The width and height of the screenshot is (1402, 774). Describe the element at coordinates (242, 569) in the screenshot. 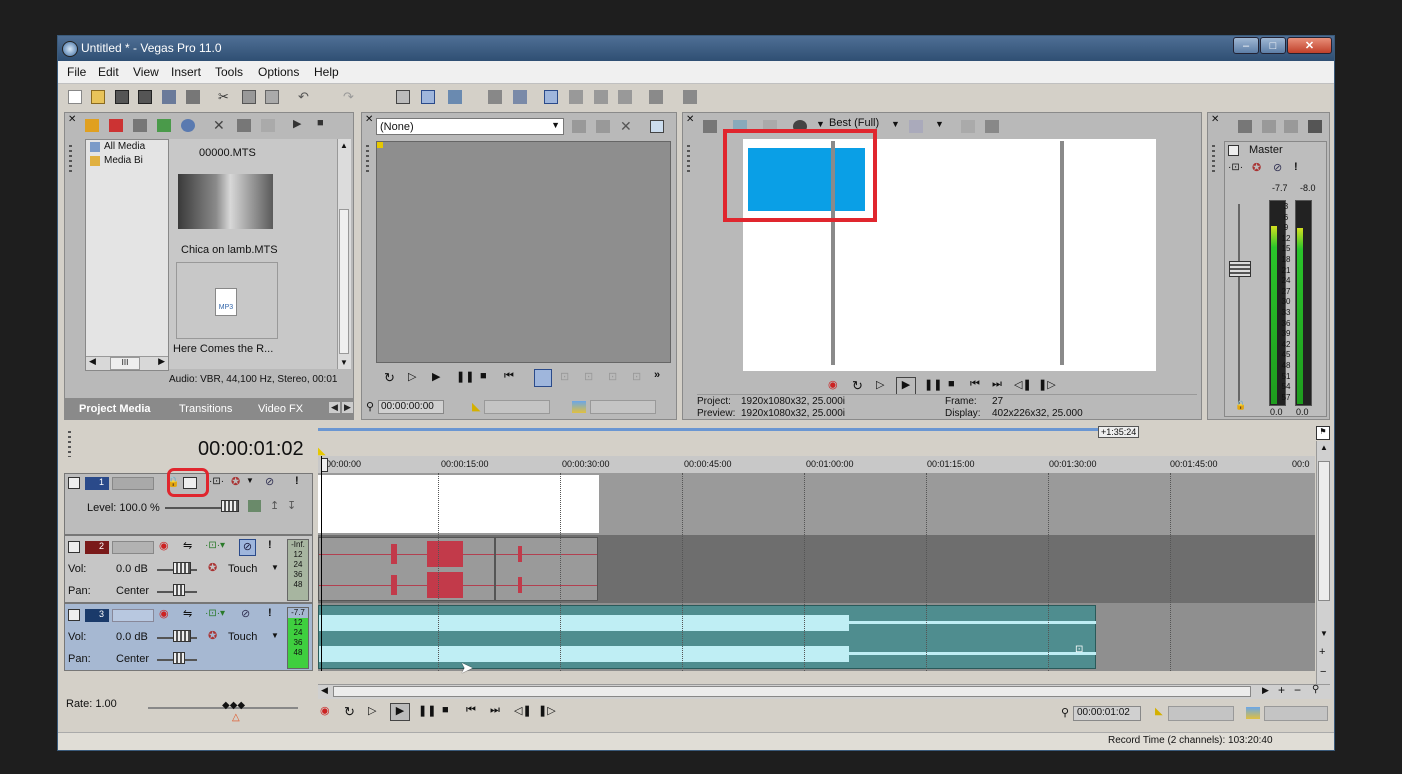

I see `automation-mode: Touch` at that location.